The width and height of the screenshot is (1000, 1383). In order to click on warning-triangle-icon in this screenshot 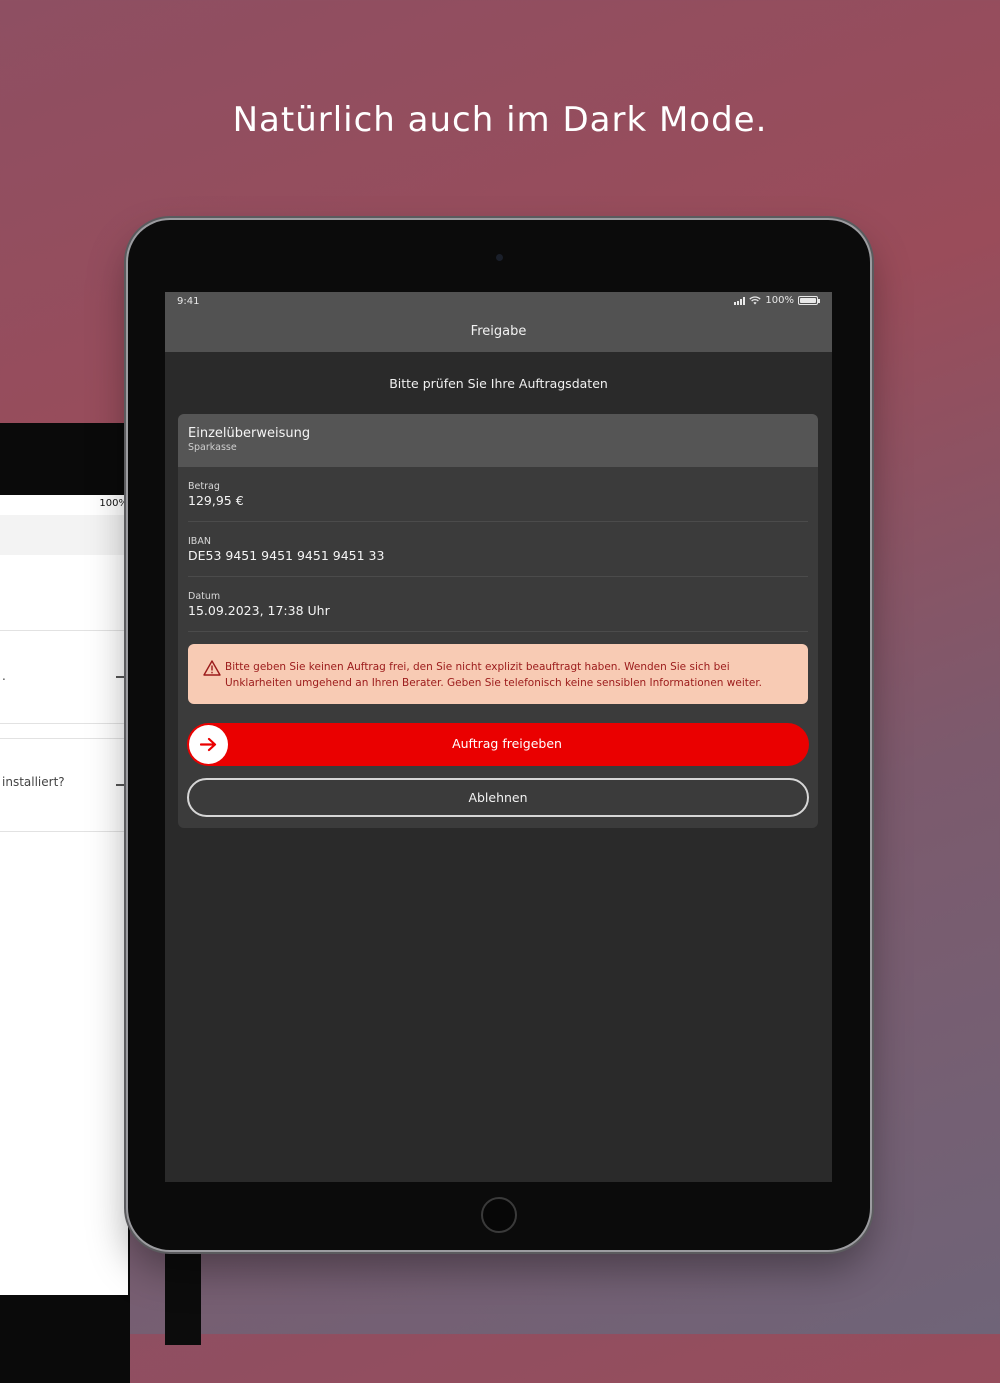, I will do `click(212, 668)`.